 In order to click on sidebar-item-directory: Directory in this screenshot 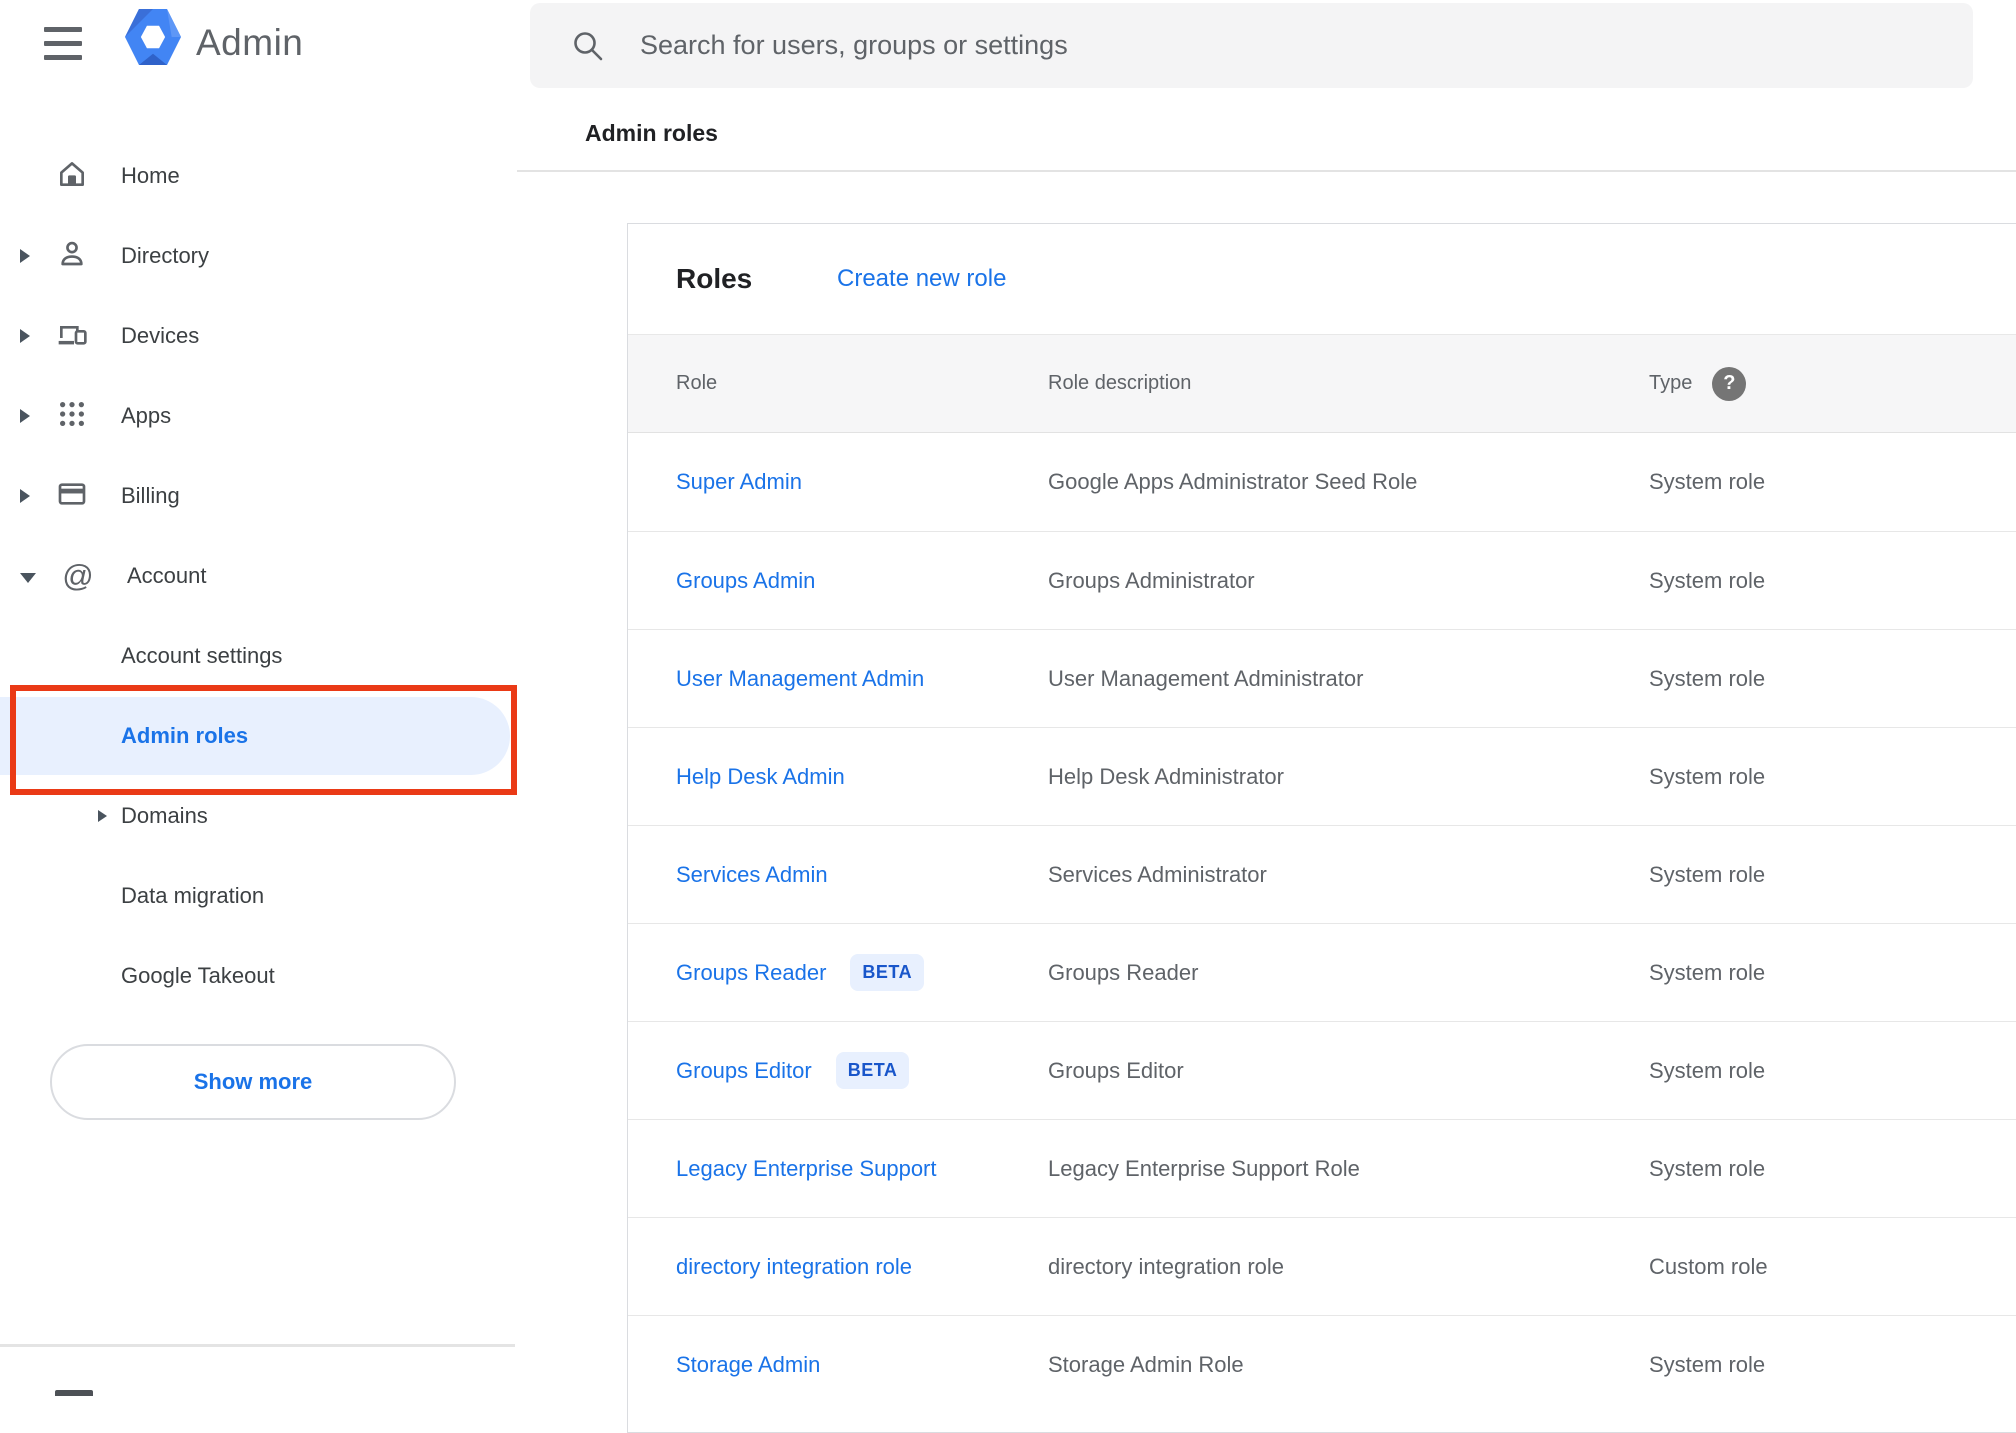, I will do `click(257, 256)`.